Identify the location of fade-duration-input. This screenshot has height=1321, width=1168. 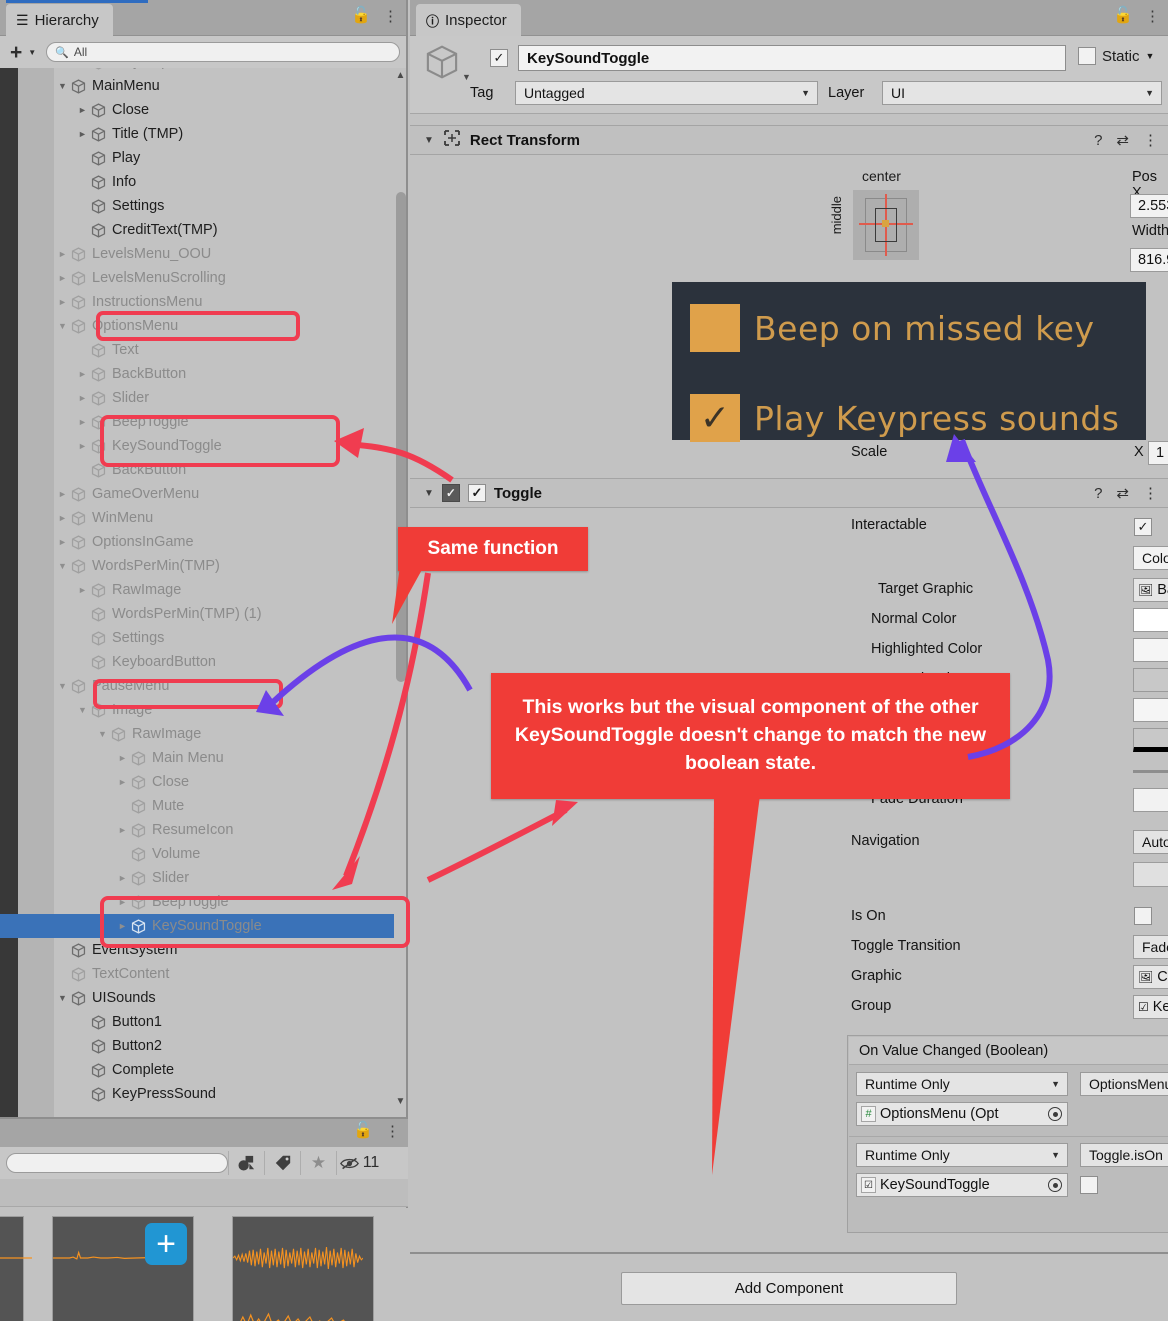
(1150, 800).